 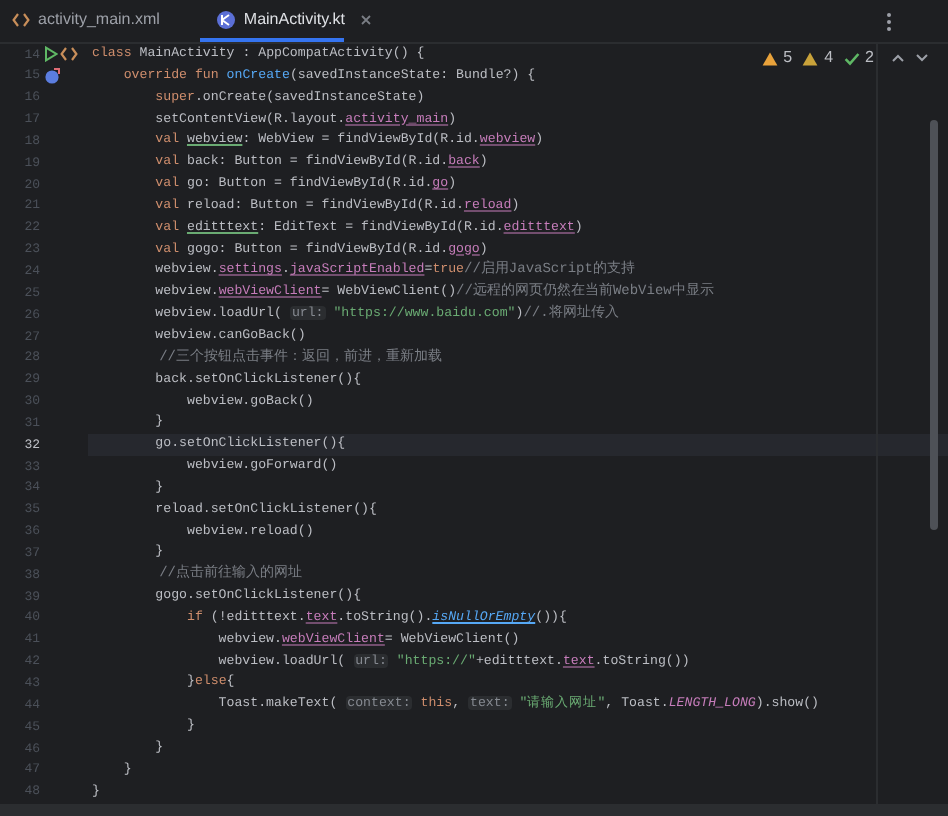 What do you see at coordinates (851, 58) in the screenshot?
I see `check-icon` at bounding box center [851, 58].